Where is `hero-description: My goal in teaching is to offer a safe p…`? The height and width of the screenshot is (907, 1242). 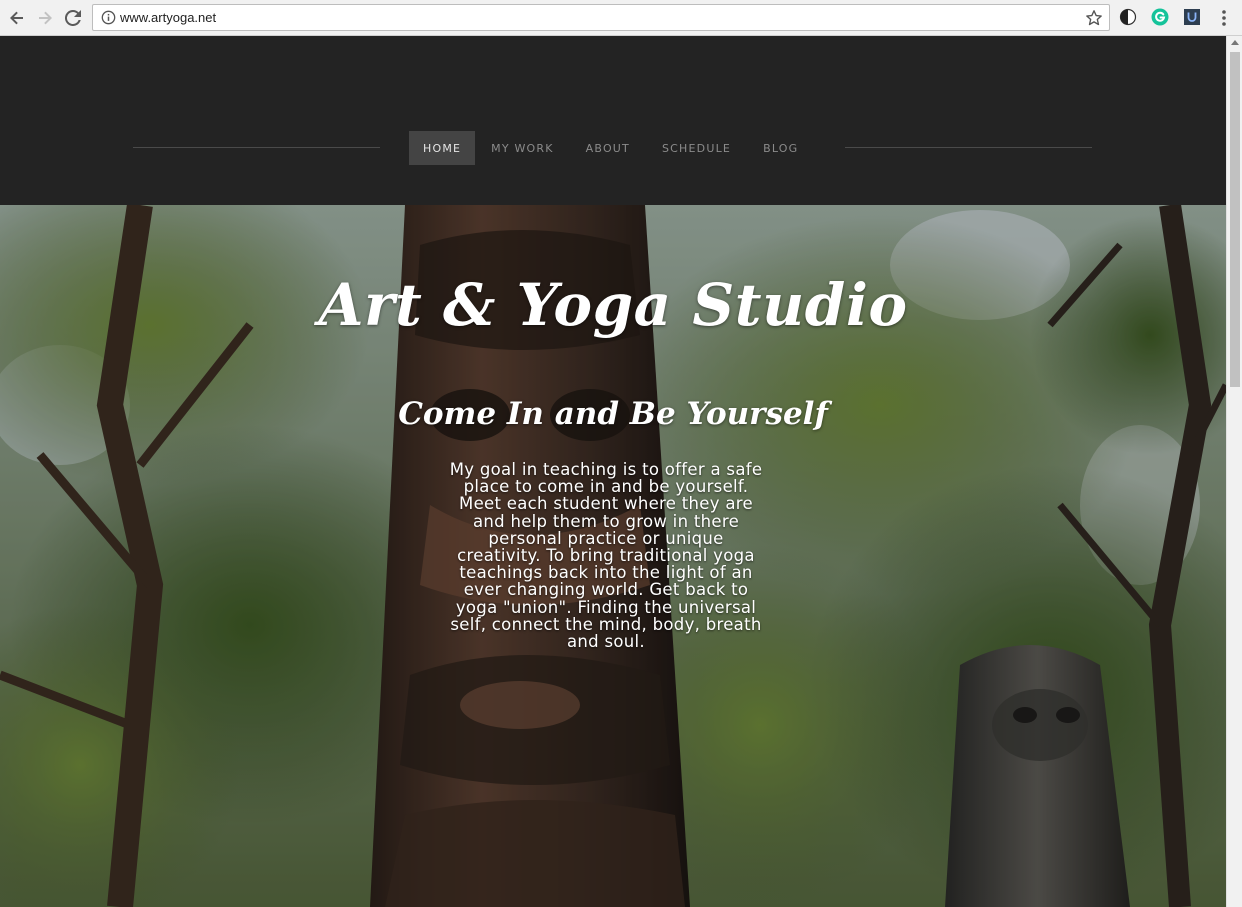 hero-description: My goal in teaching is to offer a safe p… is located at coordinates (606, 556).